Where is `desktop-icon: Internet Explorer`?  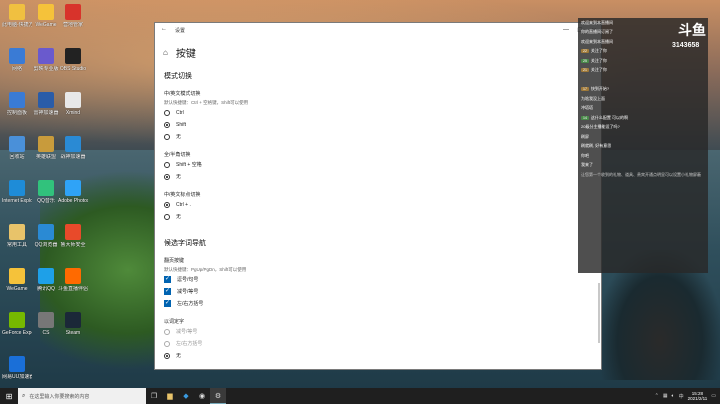
desktop-icon: Internet Explorer is located at coordinates (17, 192).